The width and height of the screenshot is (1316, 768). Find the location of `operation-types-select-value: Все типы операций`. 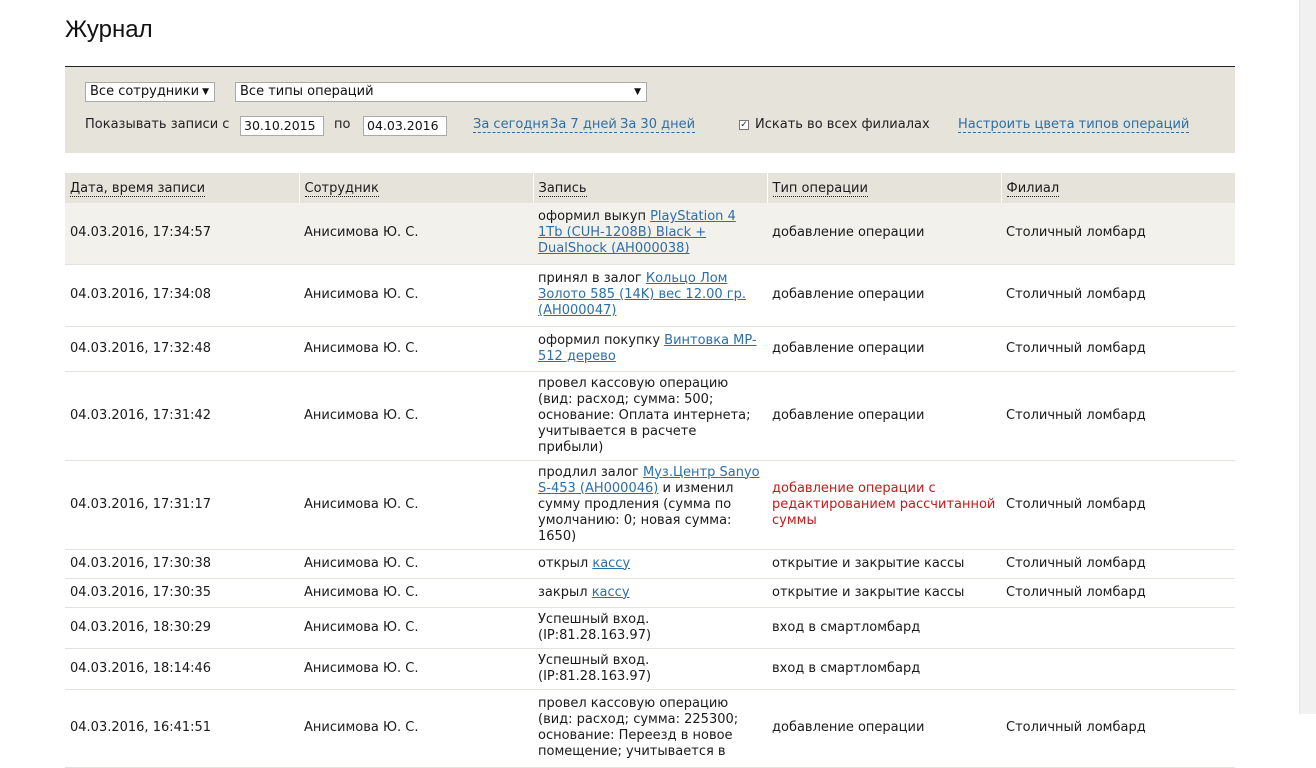

operation-types-select-value: Все типы операций is located at coordinates (307, 91).